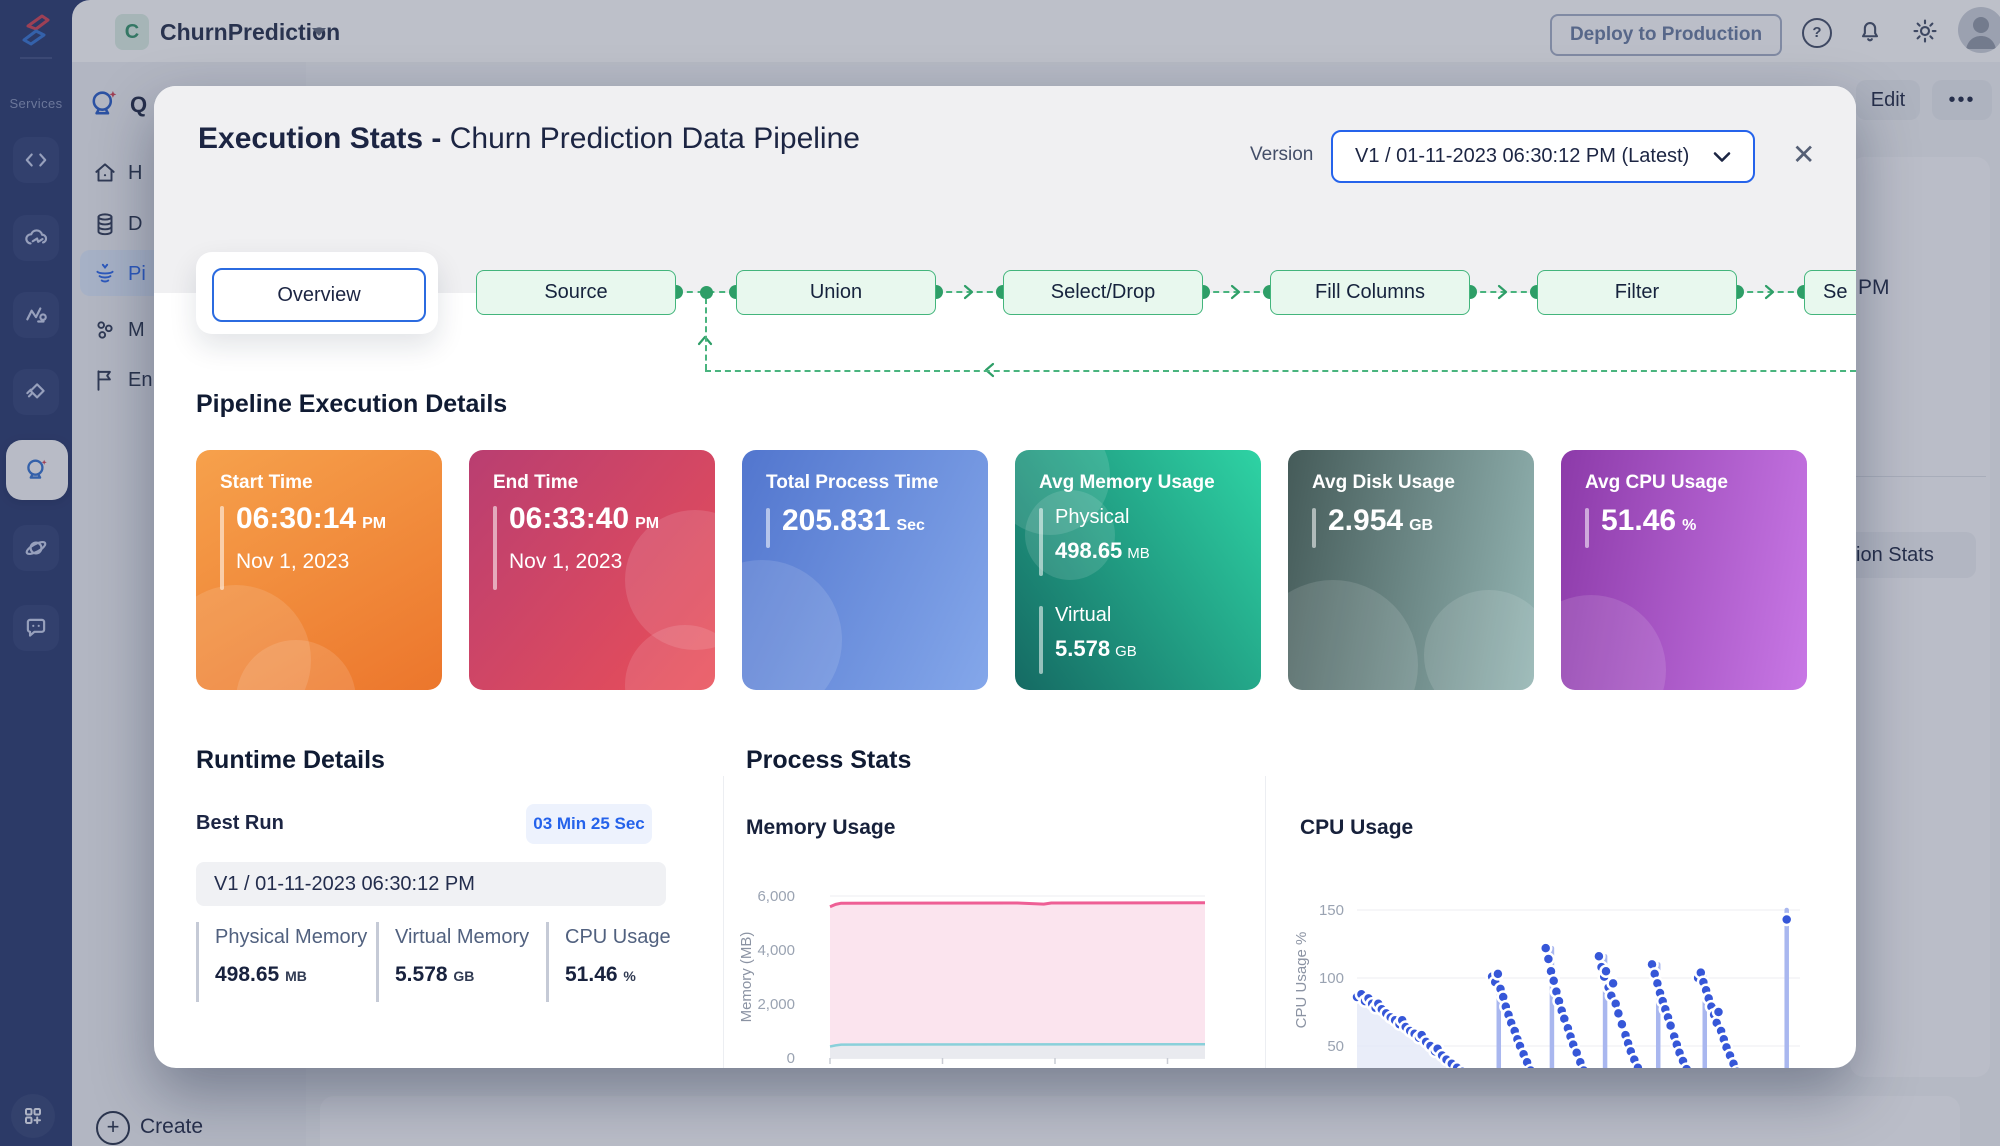 The image size is (2000, 1146). What do you see at coordinates (1684, 570) in the screenshot?
I see `avg-cpu-usage-card: Avg CPU Usage 51.46%` at bounding box center [1684, 570].